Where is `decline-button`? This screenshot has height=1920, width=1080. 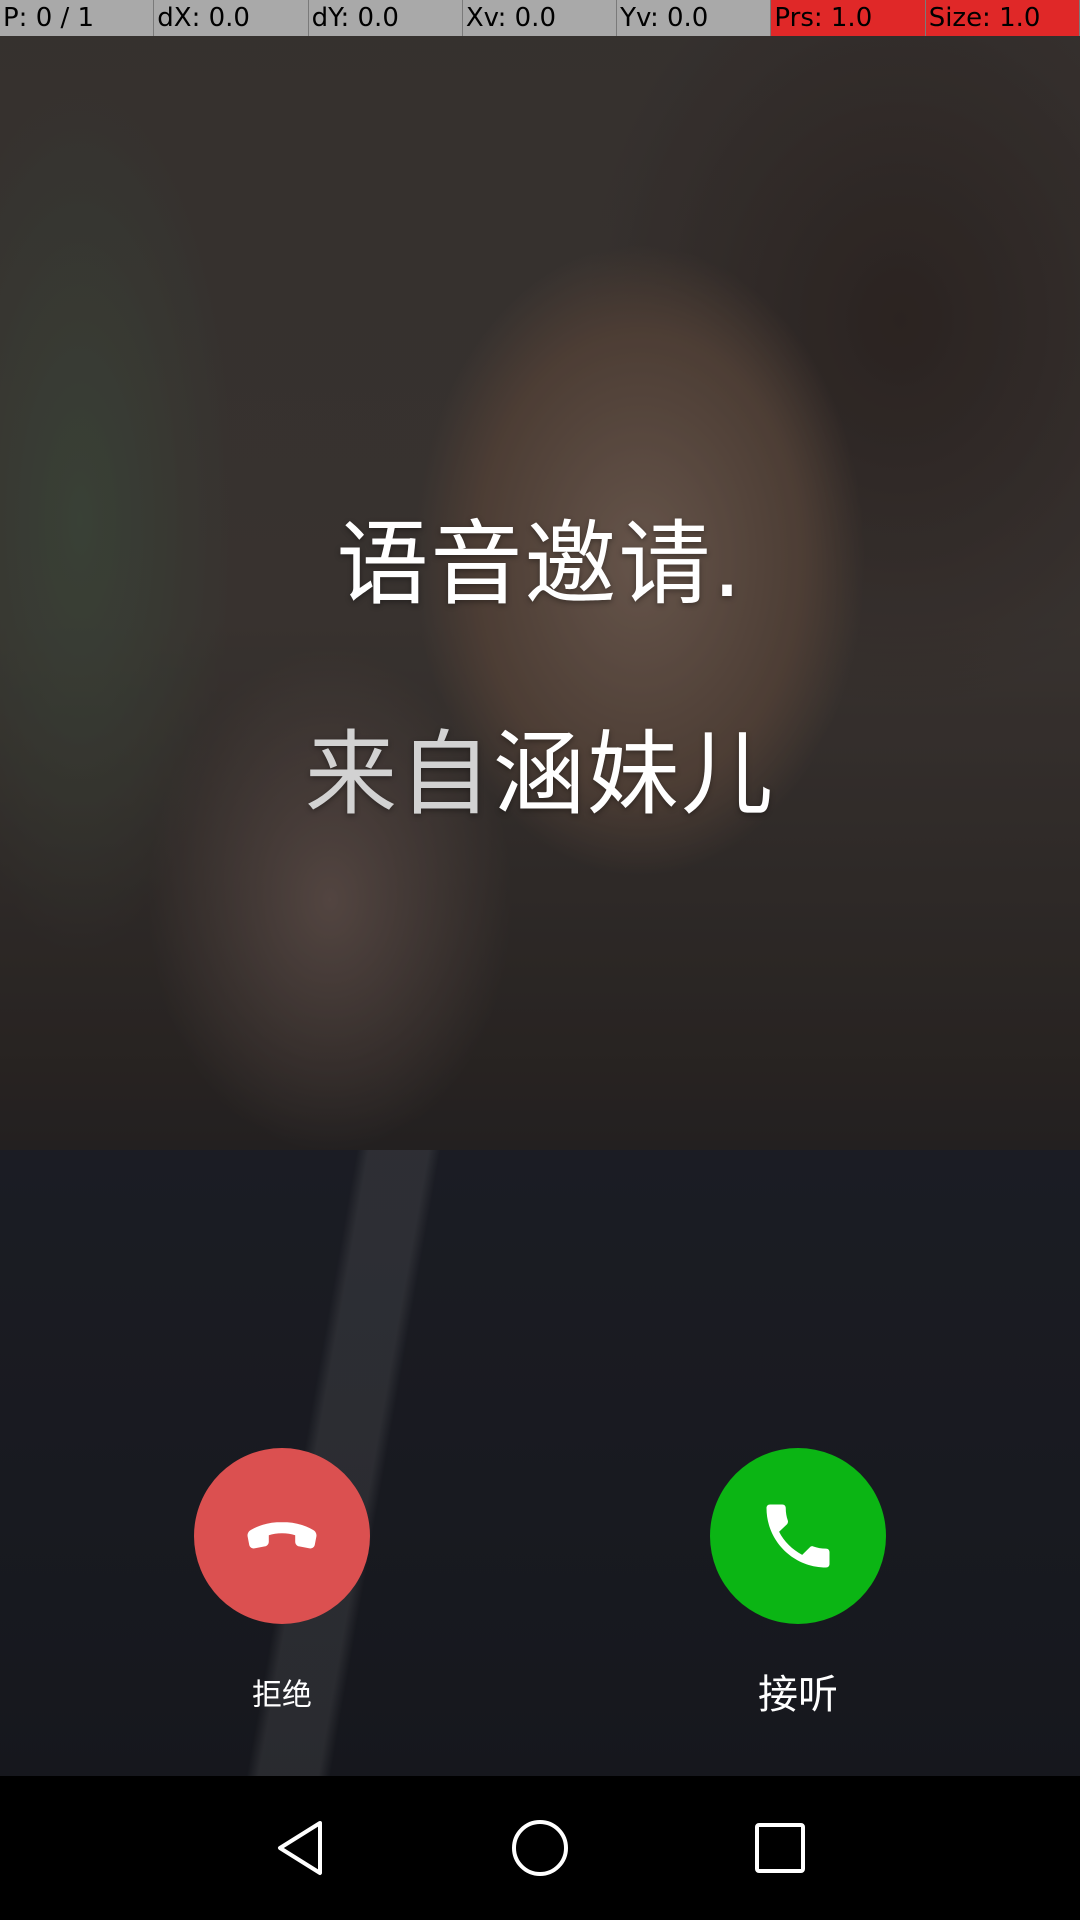 decline-button is located at coordinates (282, 1536).